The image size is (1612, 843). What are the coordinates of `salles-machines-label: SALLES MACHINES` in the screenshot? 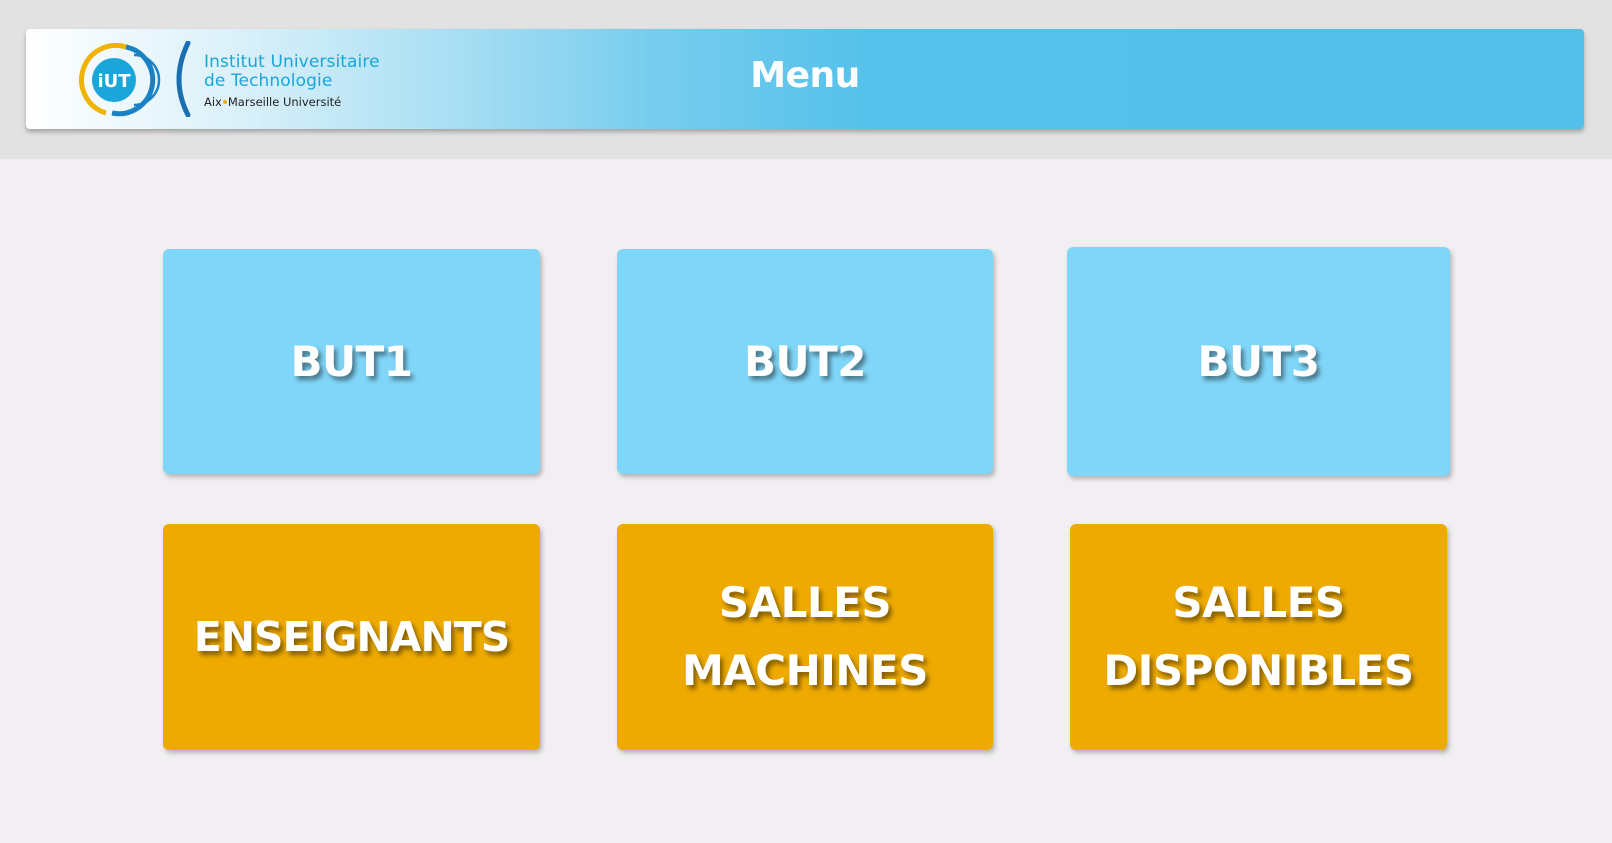 It's located at (805, 636).